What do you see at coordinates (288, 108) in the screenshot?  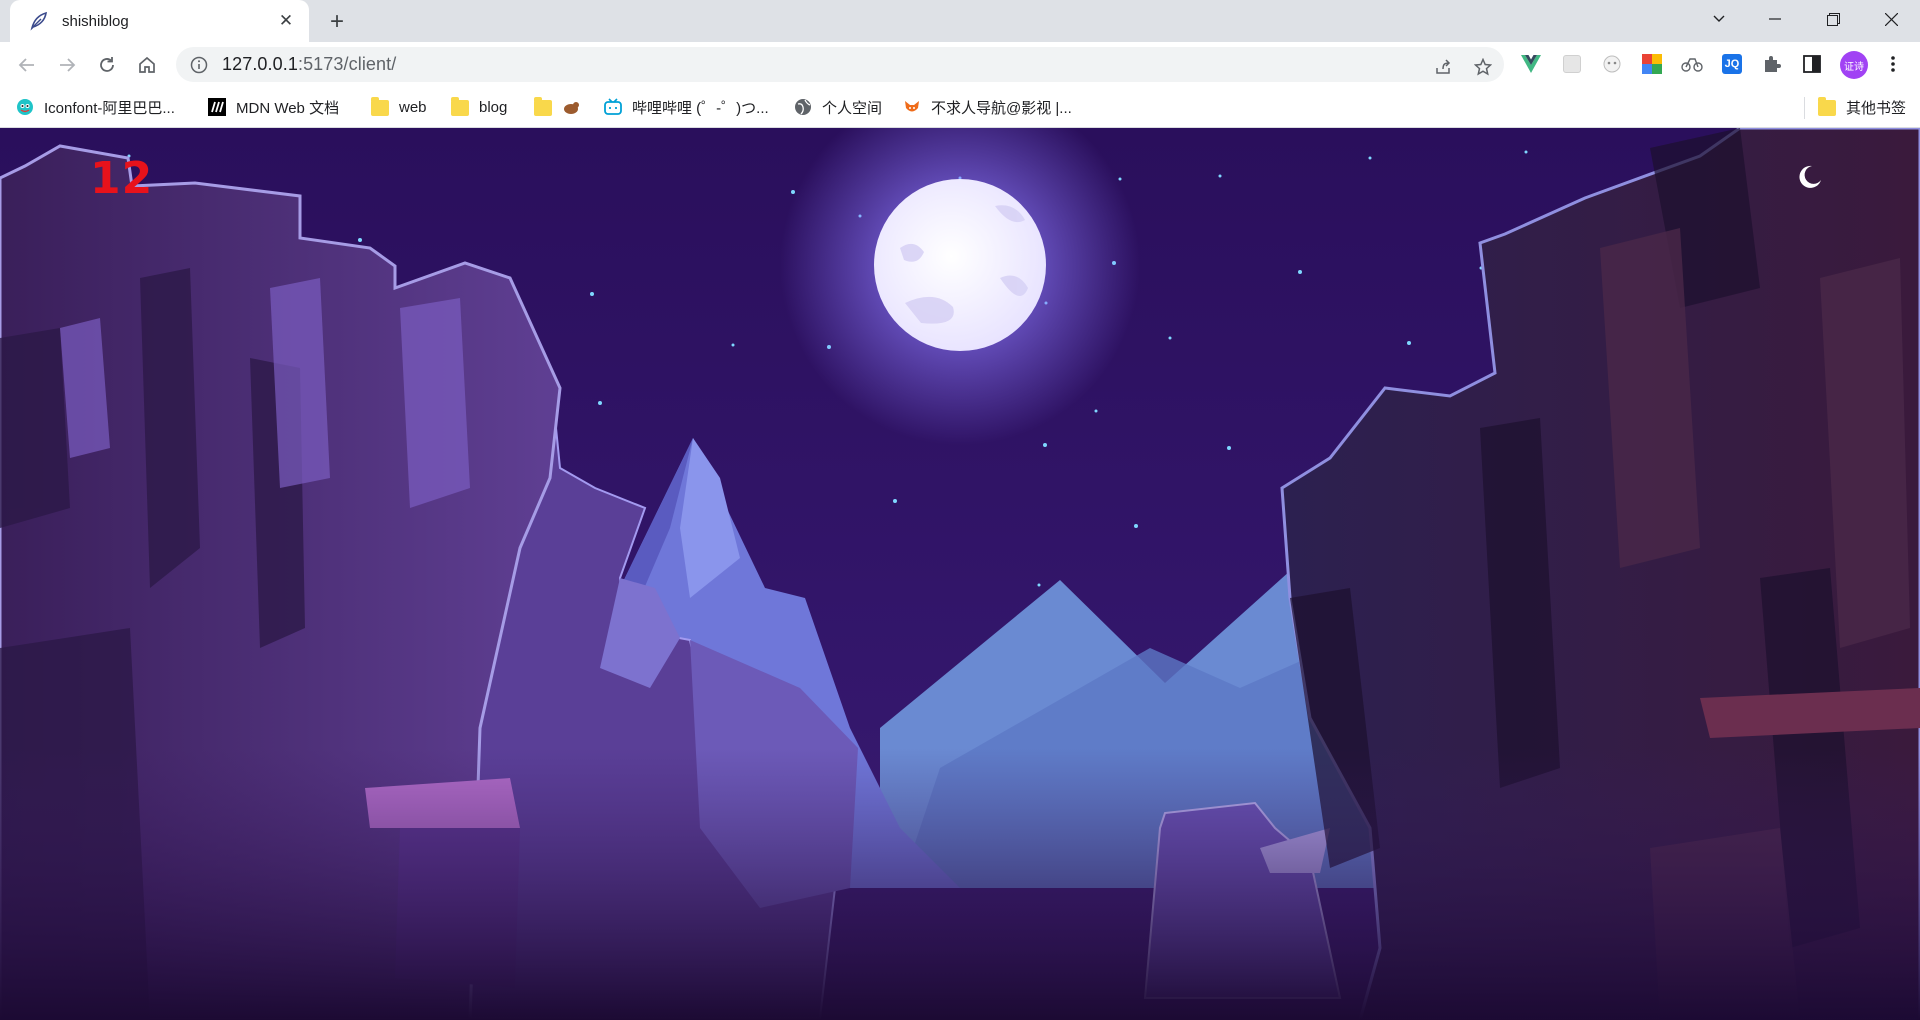 I see `bookmark-label: MDN Web 文档` at bounding box center [288, 108].